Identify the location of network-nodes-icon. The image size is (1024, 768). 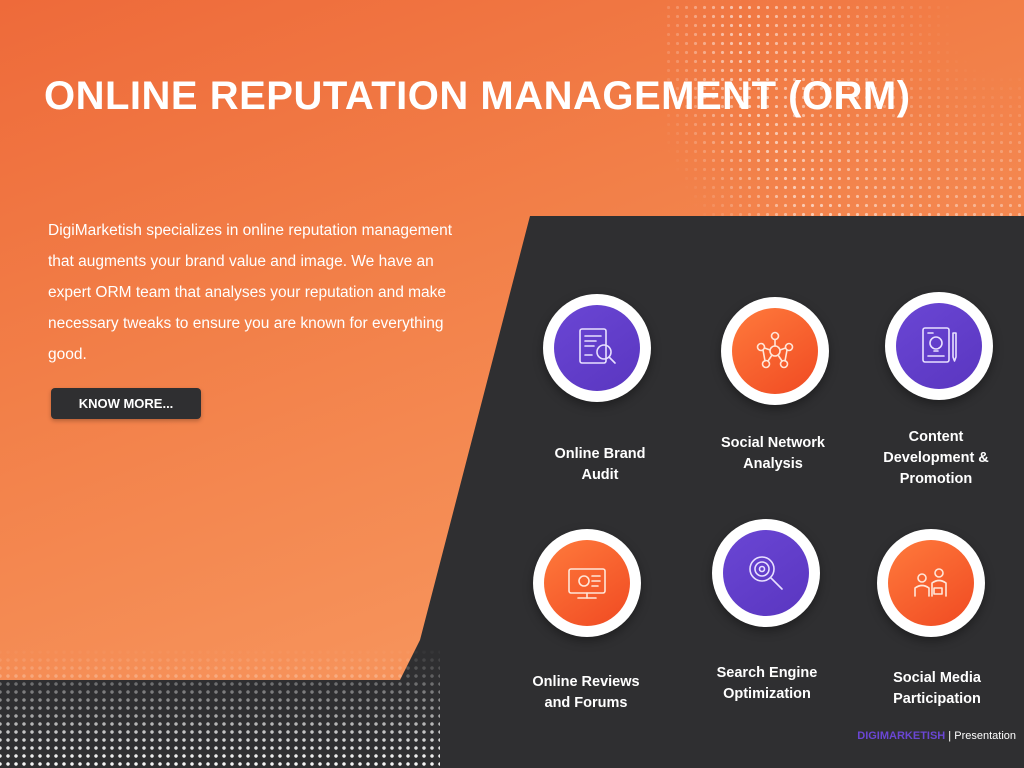
(775, 350).